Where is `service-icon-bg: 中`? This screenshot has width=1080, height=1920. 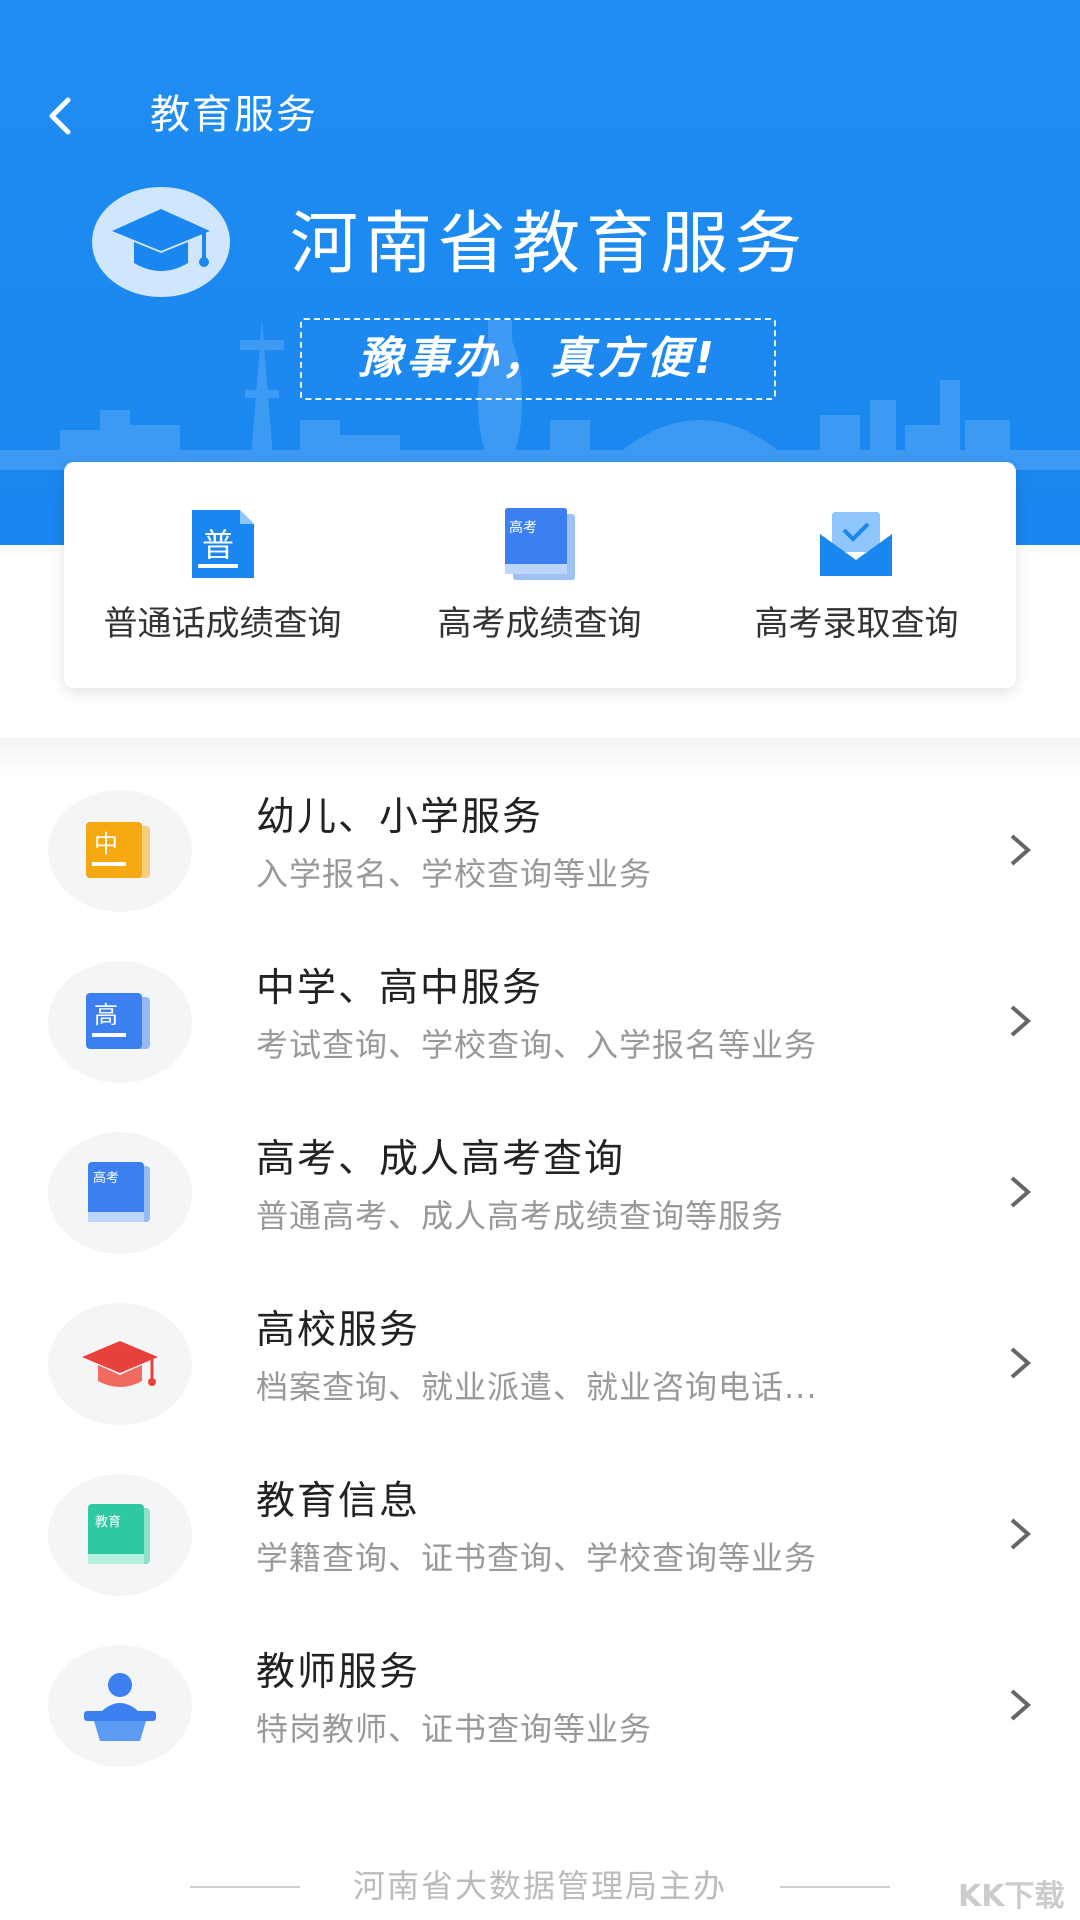
service-icon-bg: 中 is located at coordinates (120, 851).